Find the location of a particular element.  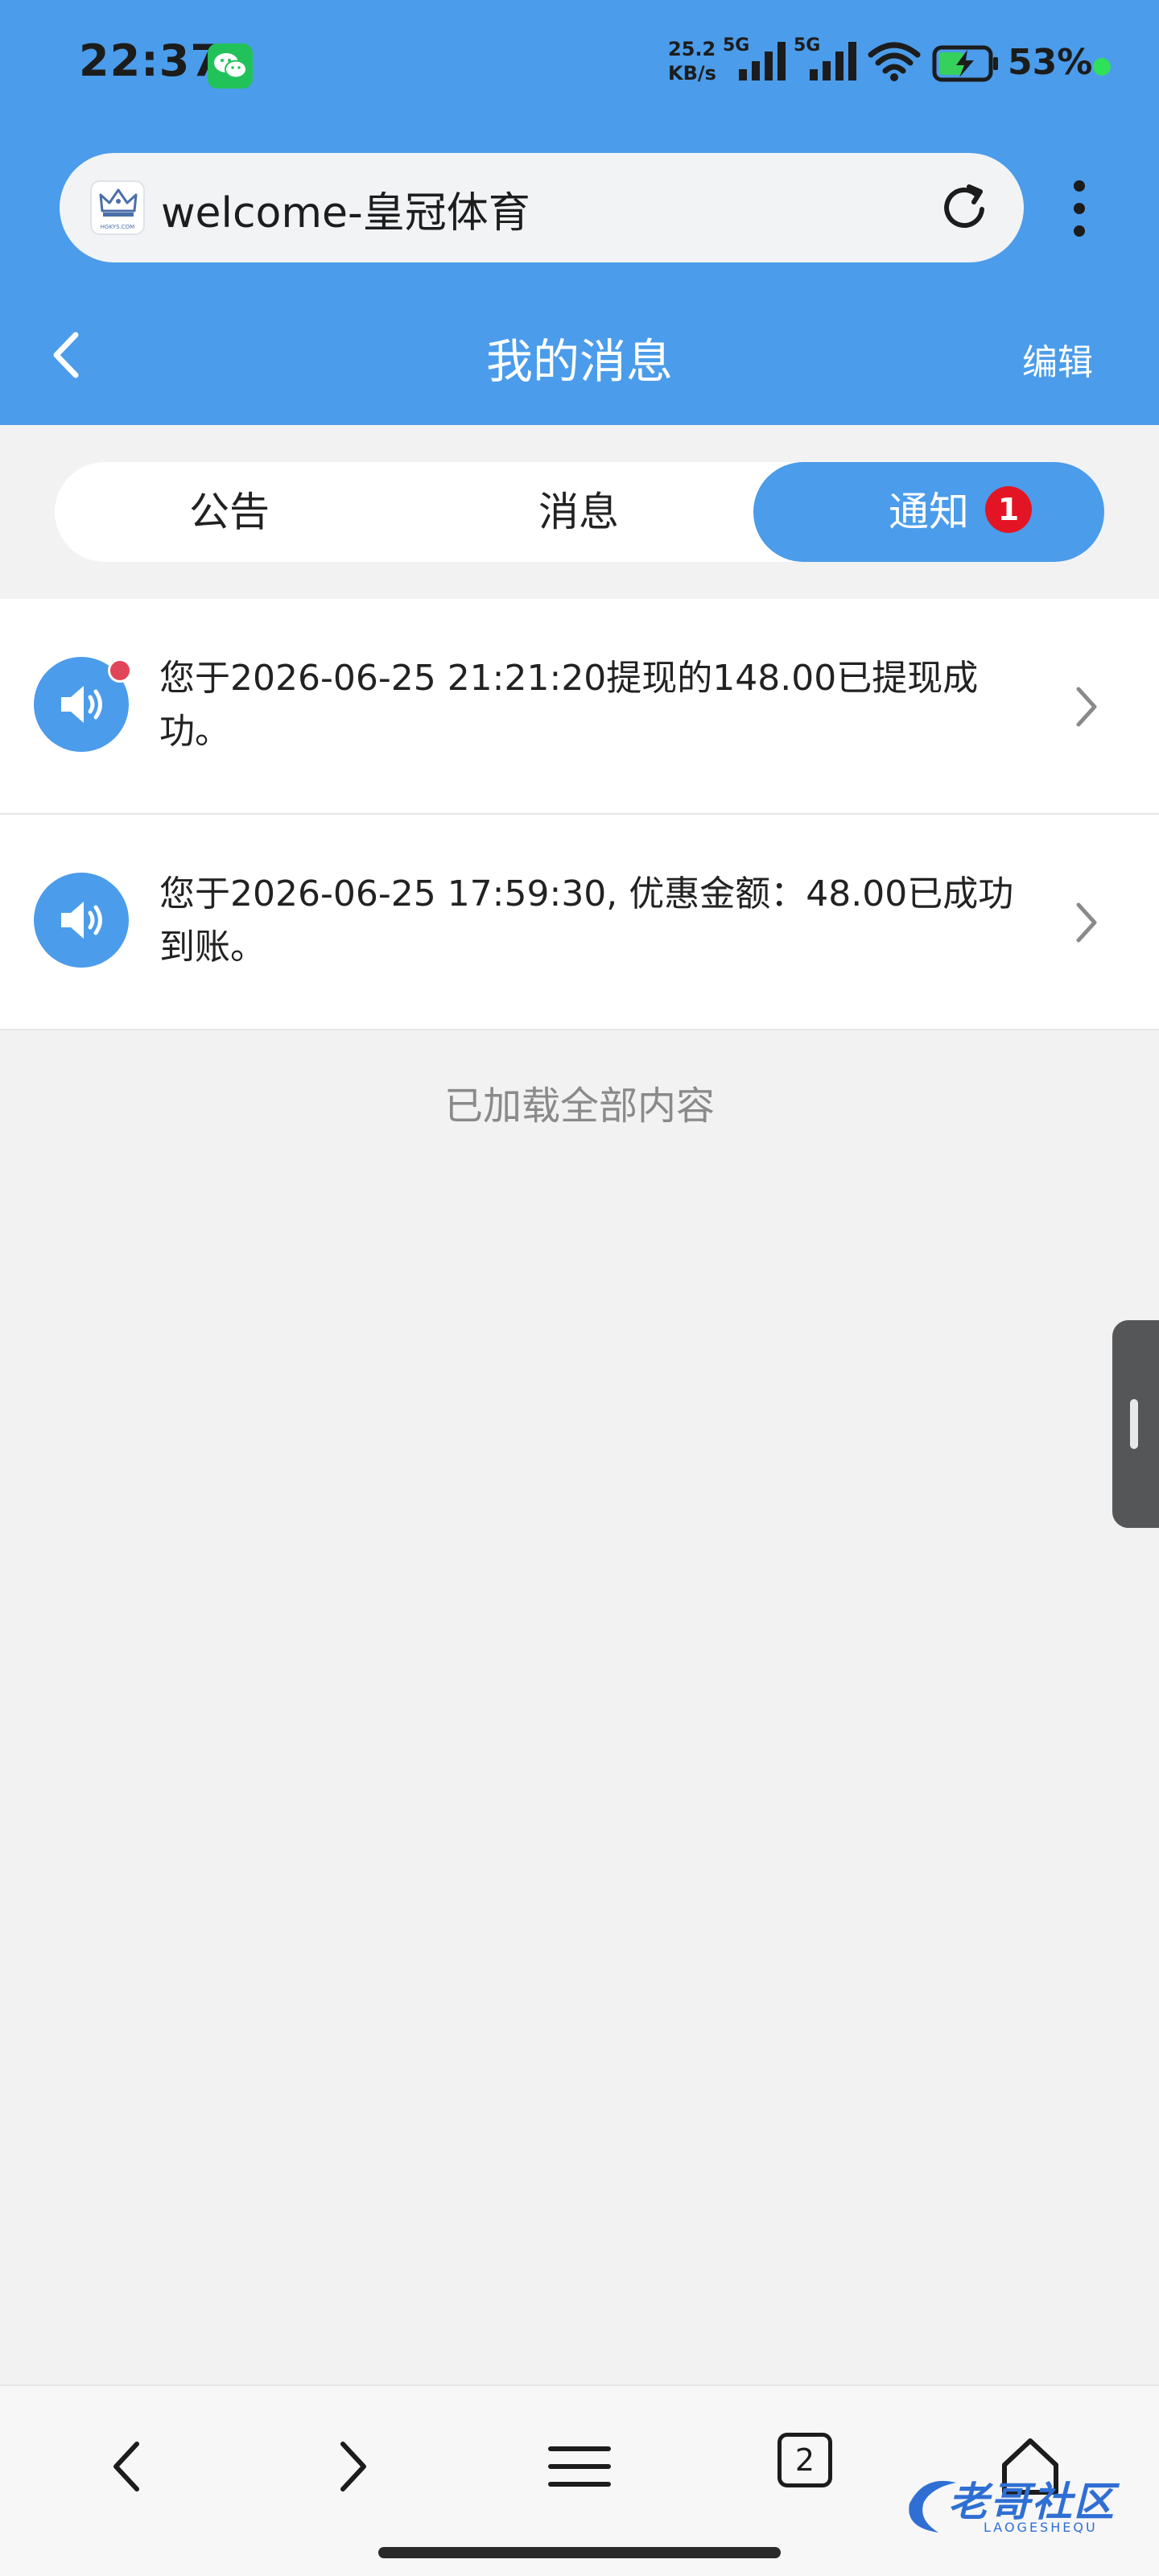

site-favicon: HGKYS.COM is located at coordinates (117, 207).